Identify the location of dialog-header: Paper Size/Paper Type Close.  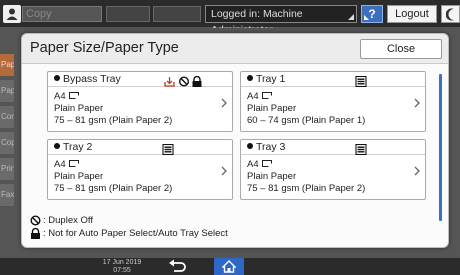
(235, 49).